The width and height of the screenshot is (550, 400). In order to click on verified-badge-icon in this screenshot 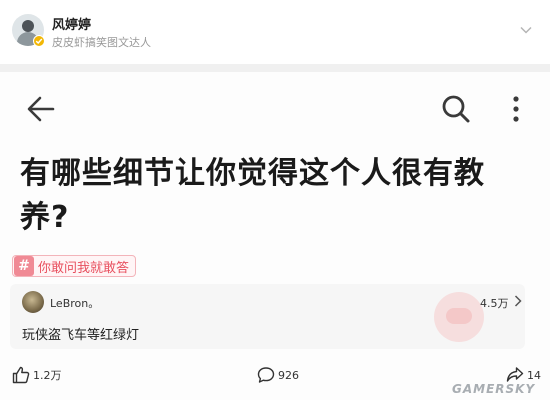, I will do `click(39, 41)`.